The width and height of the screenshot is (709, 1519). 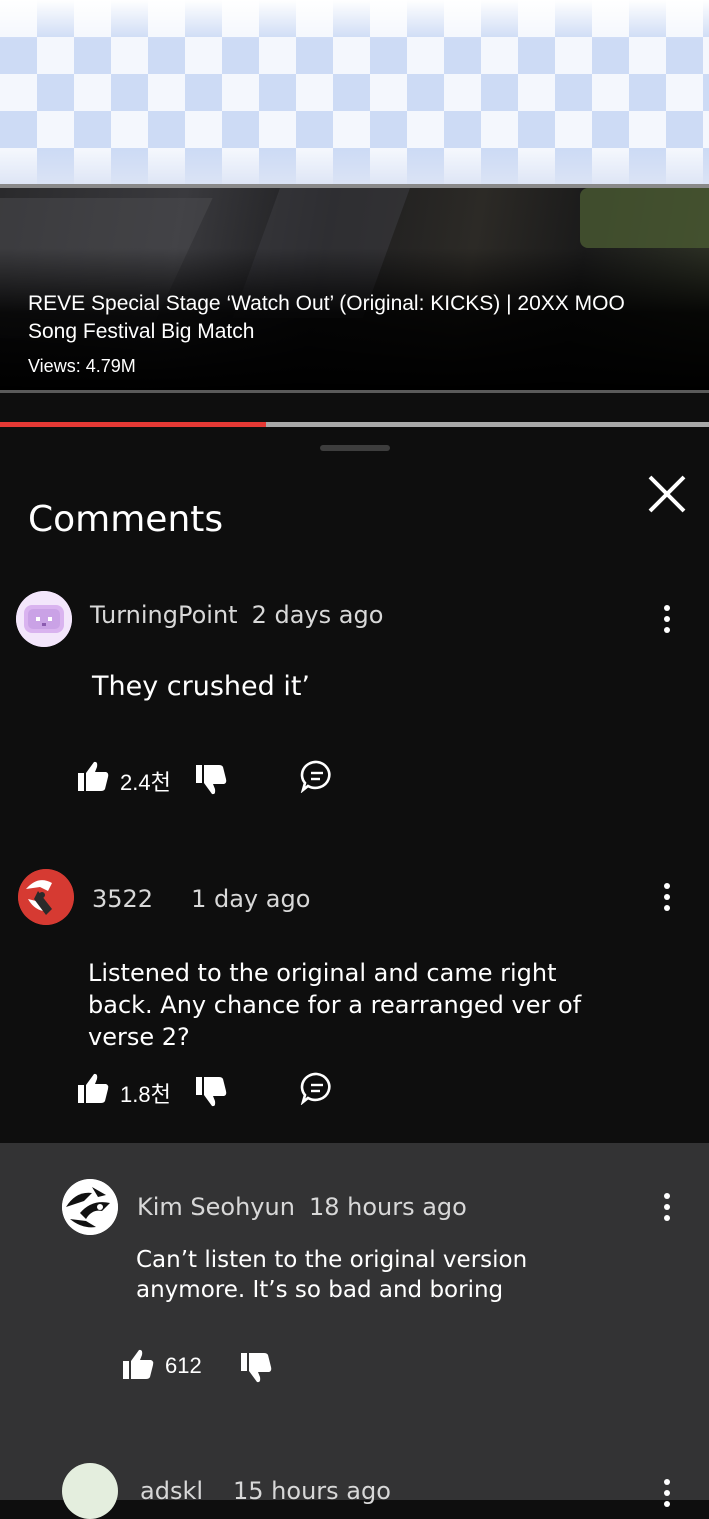 I want to click on comment-author: 3522, so click(x=122, y=899).